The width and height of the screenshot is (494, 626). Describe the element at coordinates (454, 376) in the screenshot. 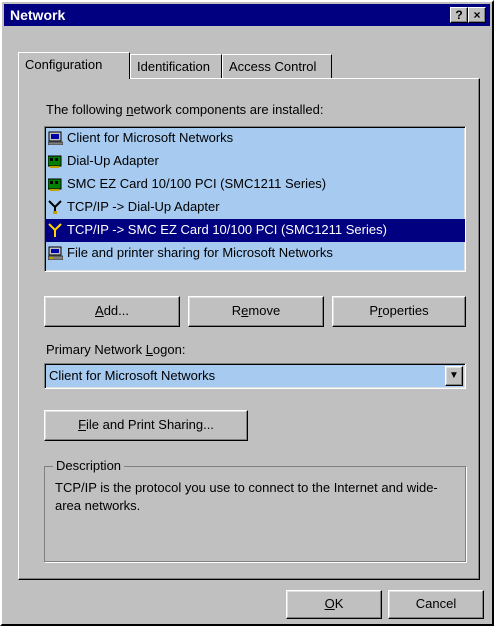

I see `chevron-down-icon: ▼` at that location.